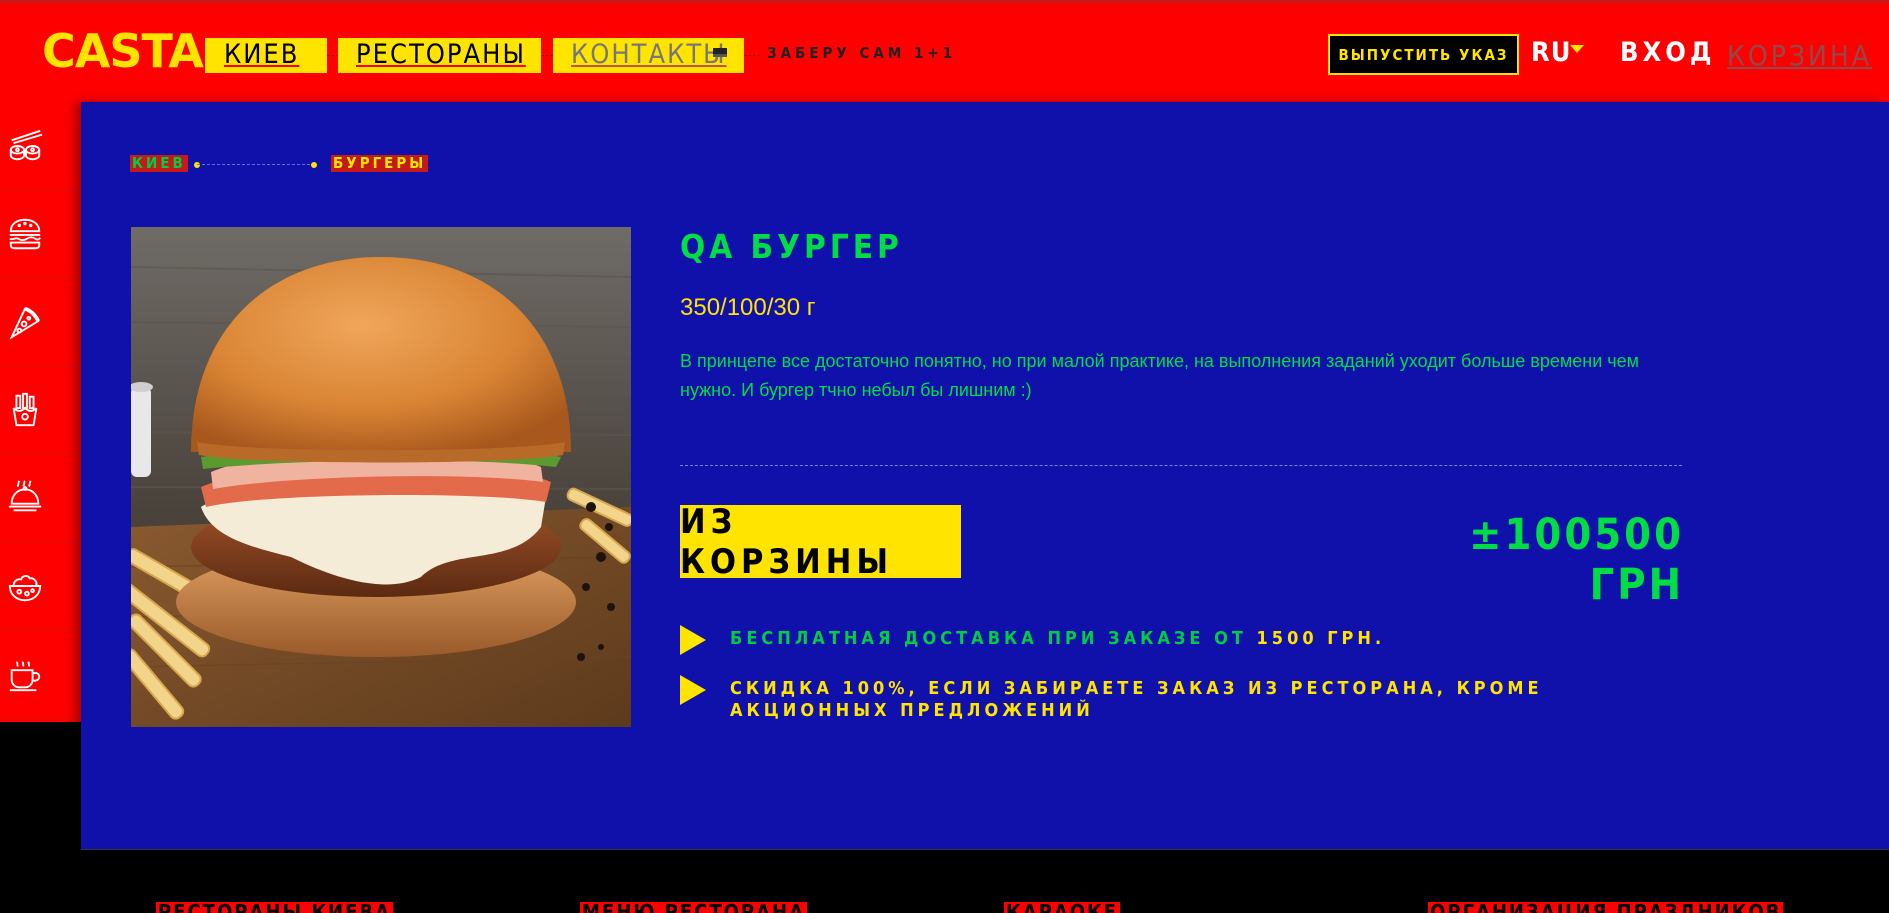 The height and width of the screenshot is (913, 1889). What do you see at coordinates (861, 53) in the screenshot?
I see `pickup-promo-link: Заберу сам 1+1` at bounding box center [861, 53].